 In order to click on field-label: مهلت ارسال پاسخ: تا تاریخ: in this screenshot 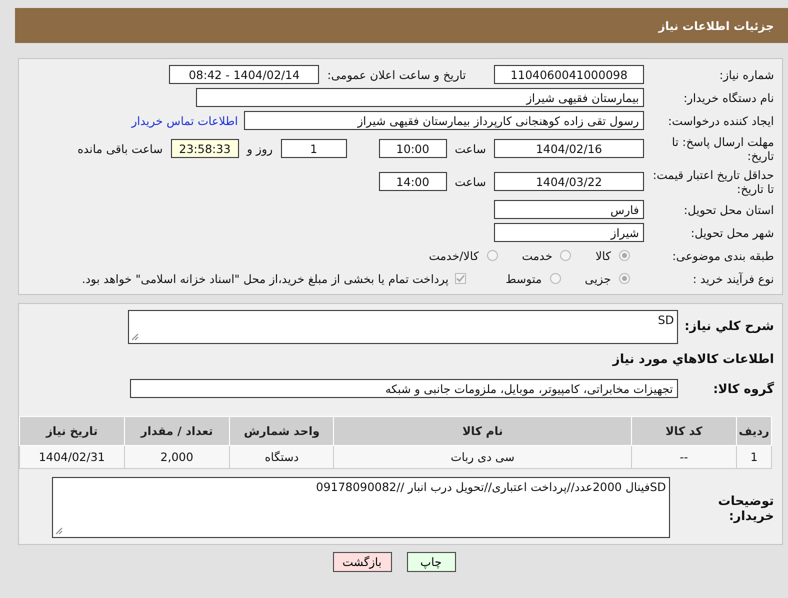, I will do `click(722, 148)`.